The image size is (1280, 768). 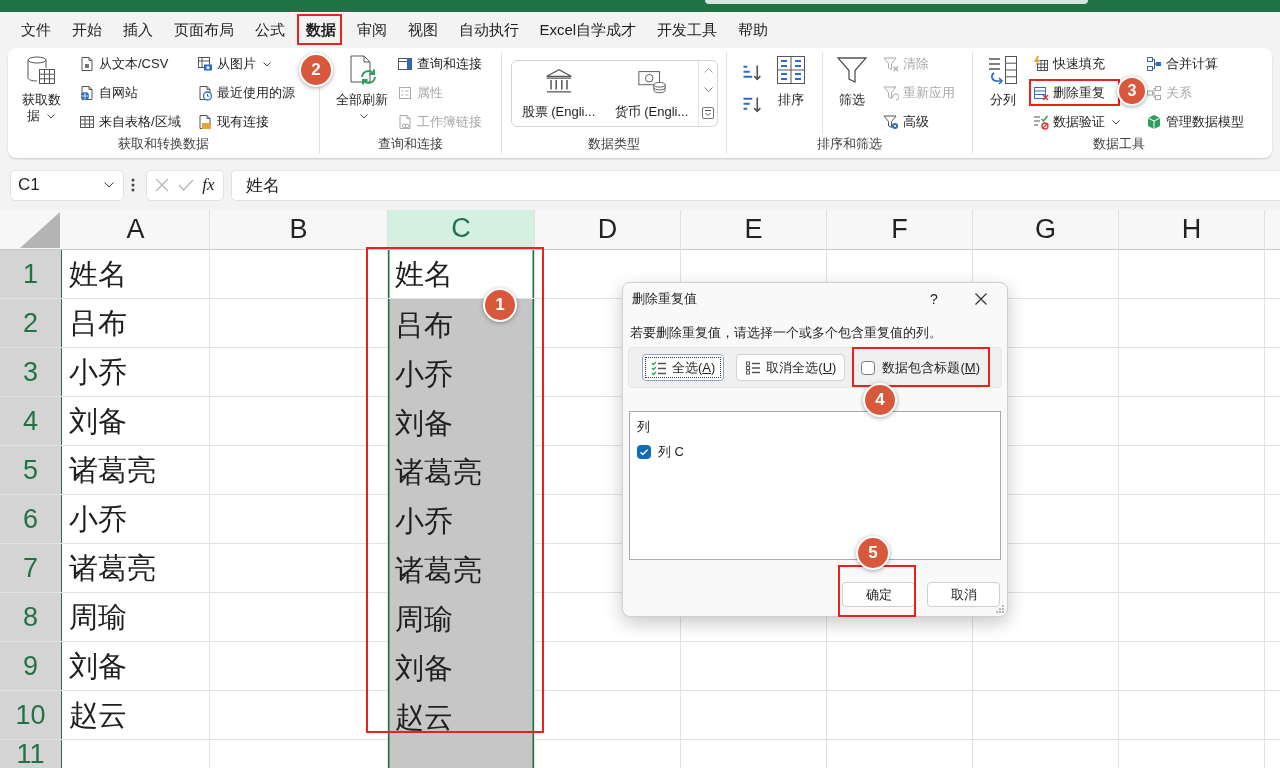 What do you see at coordinates (708, 112) in the screenshot?
I see `expand-gallery-icon` at bounding box center [708, 112].